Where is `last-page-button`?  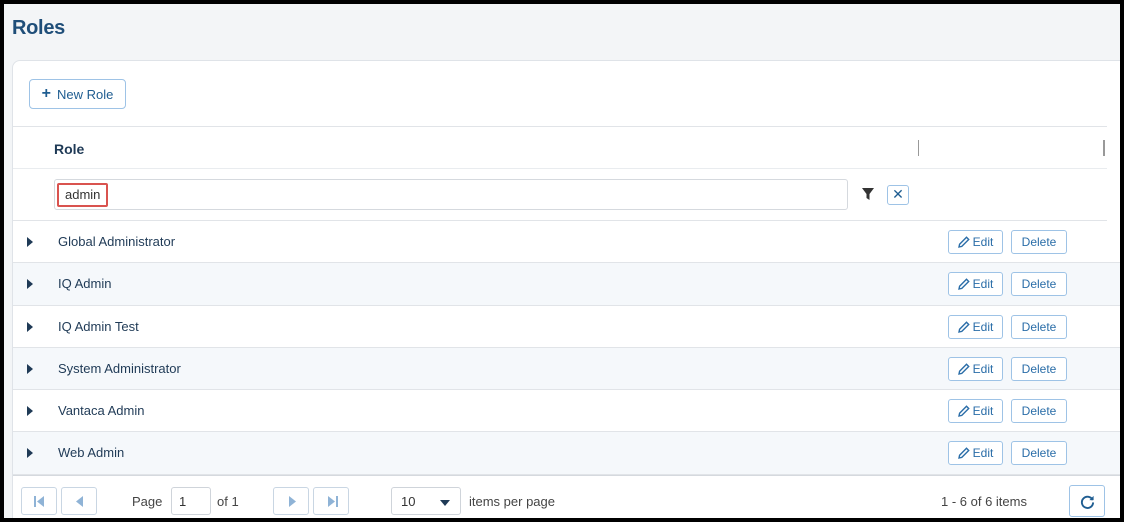 last-page-button is located at coordinates (331, 501).